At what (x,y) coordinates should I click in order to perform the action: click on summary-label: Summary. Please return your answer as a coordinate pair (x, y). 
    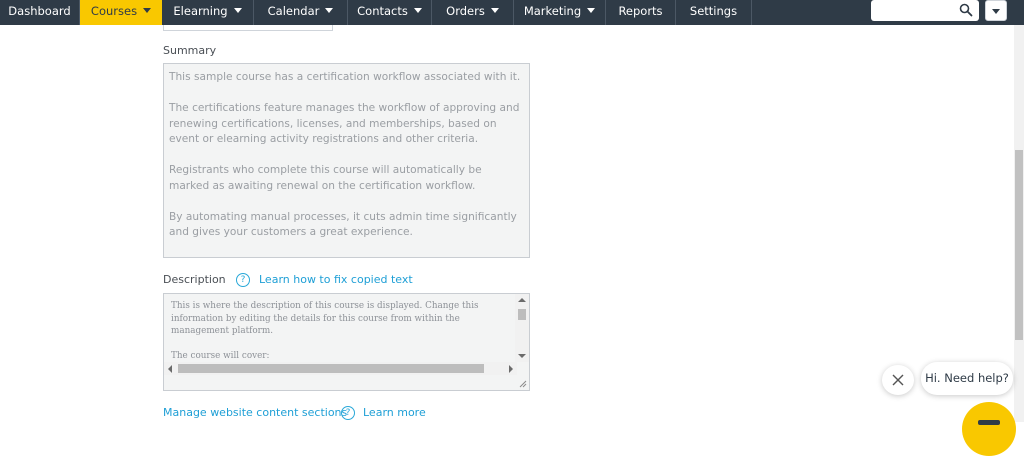
    Looking at the image, I should click on (190, 50).